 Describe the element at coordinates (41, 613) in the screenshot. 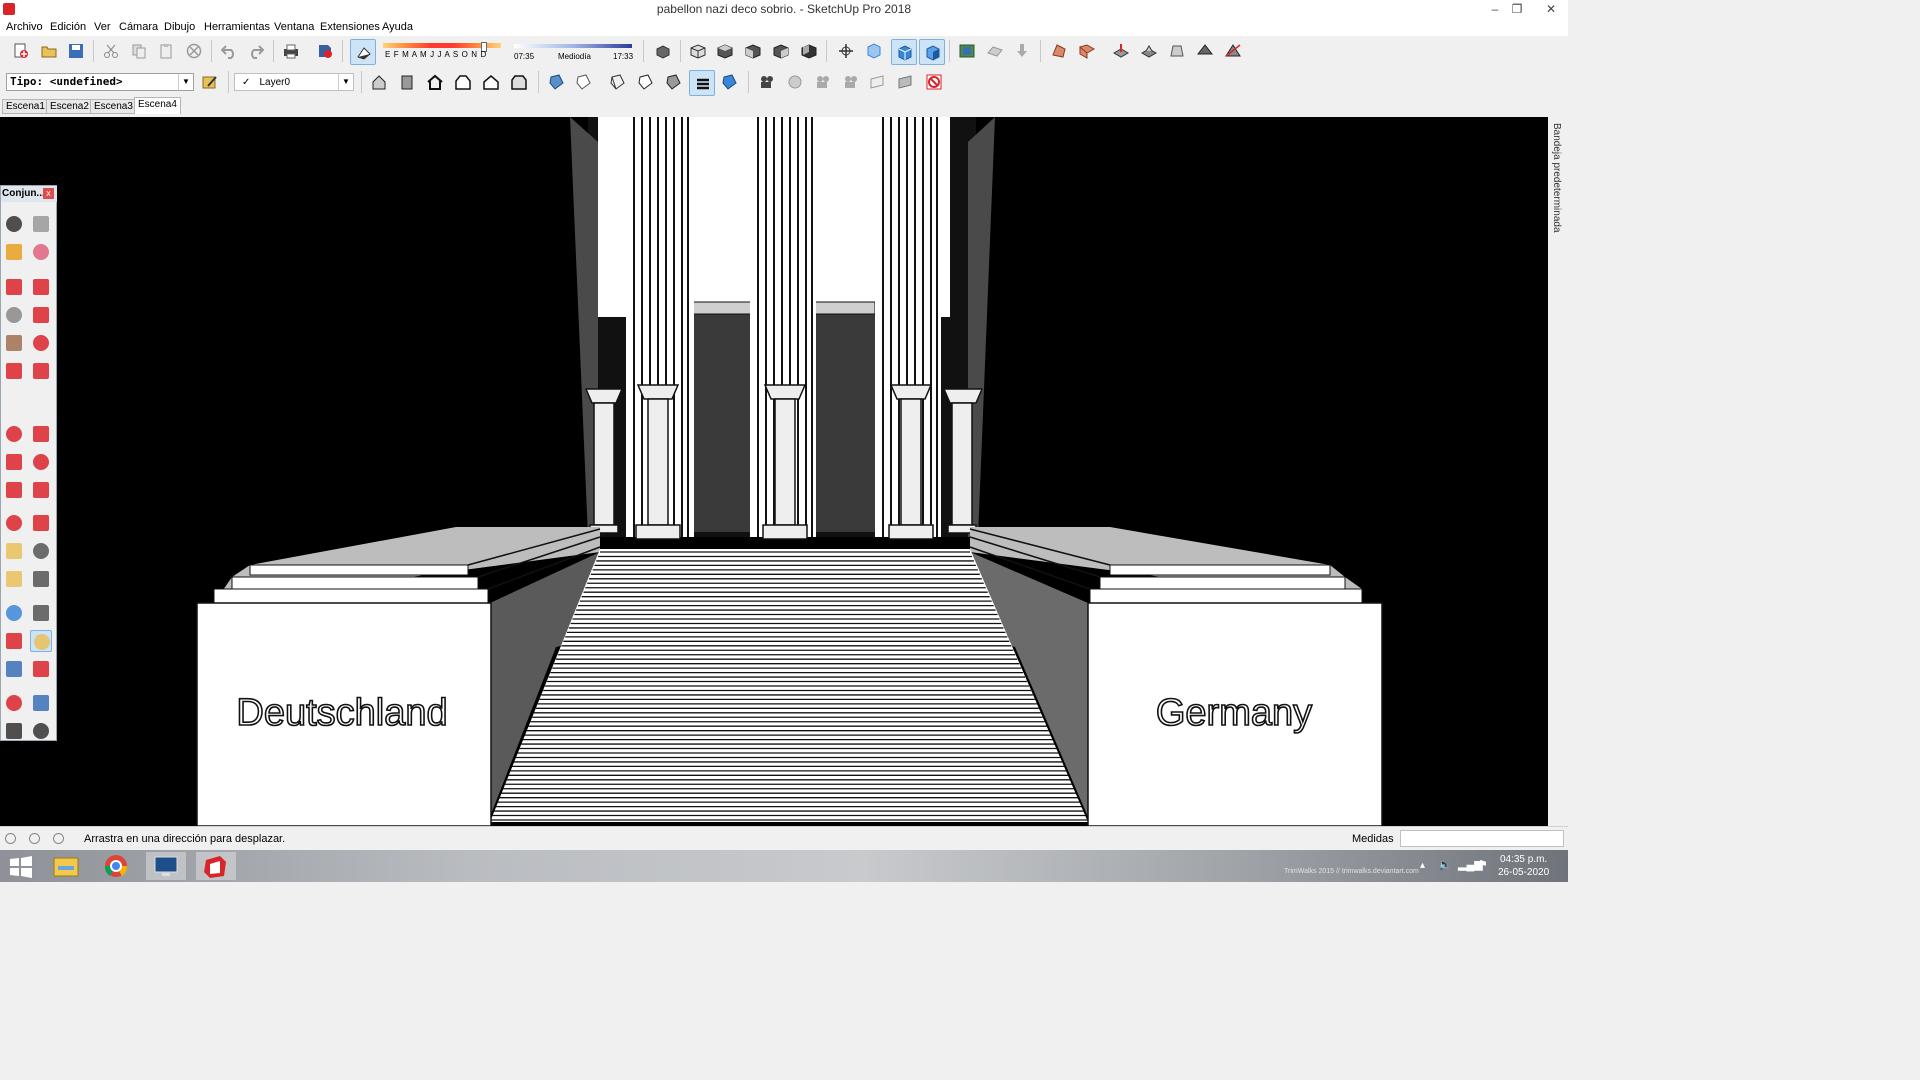

I see `3d-text-tool-button` at that location.